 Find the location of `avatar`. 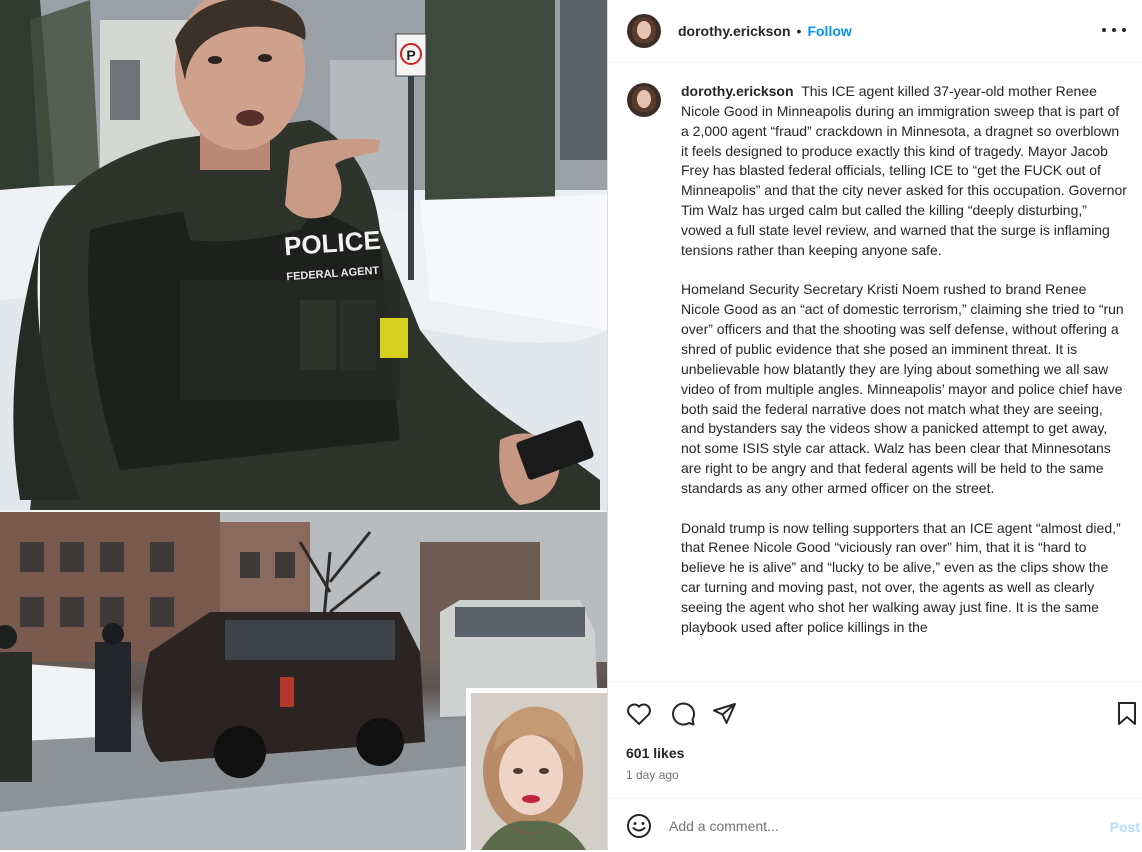

avatar is located at coordinates (644, 31).